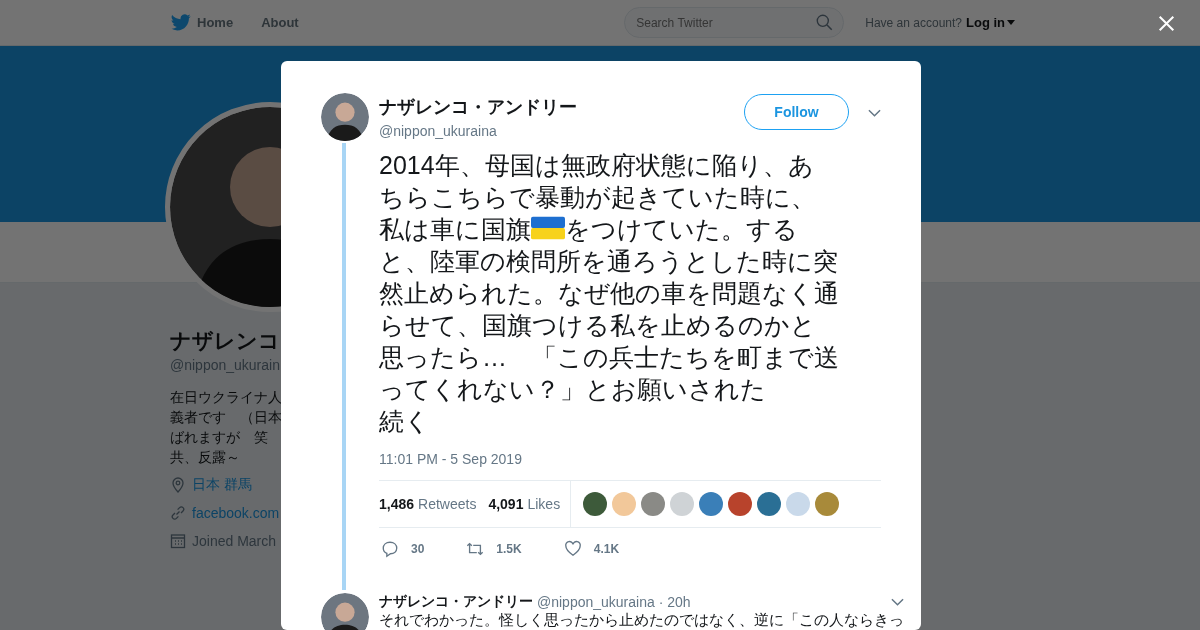 This screenshot has width=1200, height=630. What do you see at coordinates (280, 22) in the screenshot?
I see `about-link: About` at bounding box center [280, 22].